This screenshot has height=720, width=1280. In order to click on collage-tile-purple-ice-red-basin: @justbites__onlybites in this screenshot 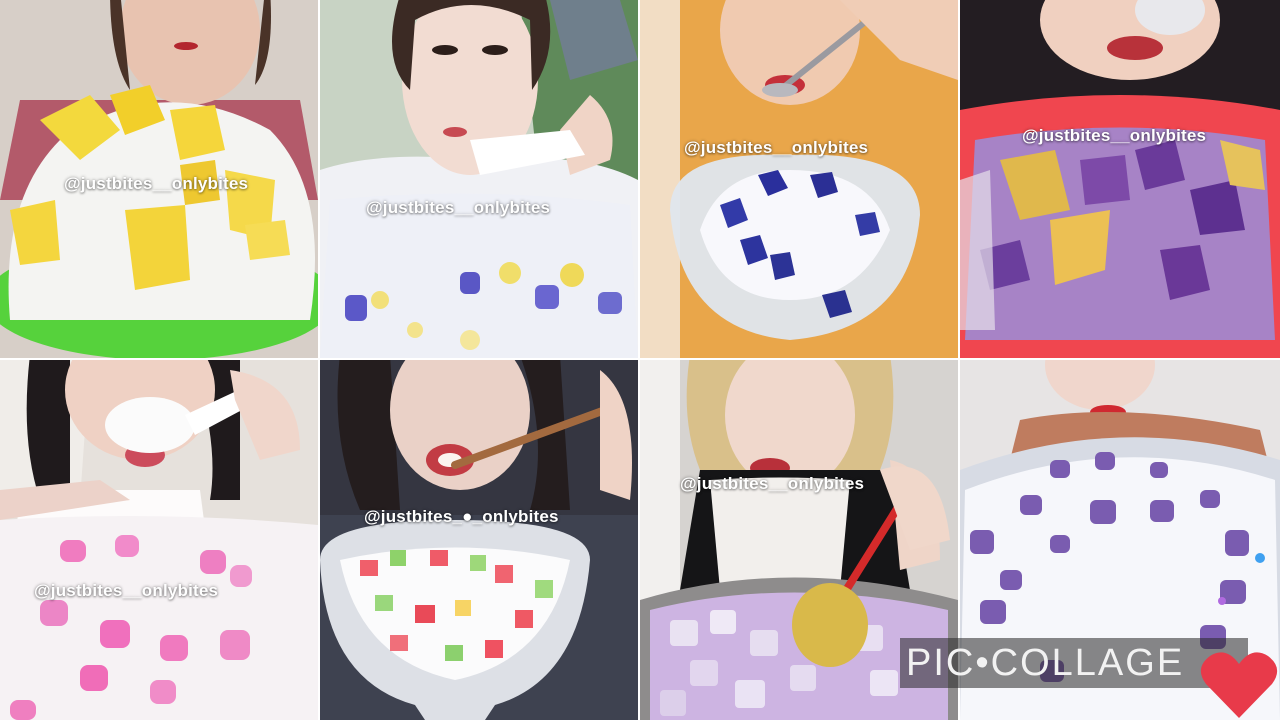, I will do `click(1120, 179)`.